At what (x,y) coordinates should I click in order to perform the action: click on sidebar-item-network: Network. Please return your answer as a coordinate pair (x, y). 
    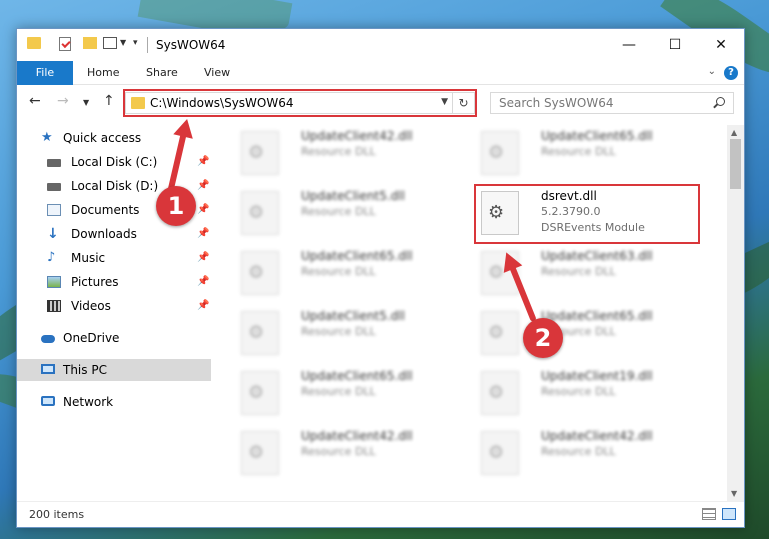
    Looking at the image, I should click on (114, 402).